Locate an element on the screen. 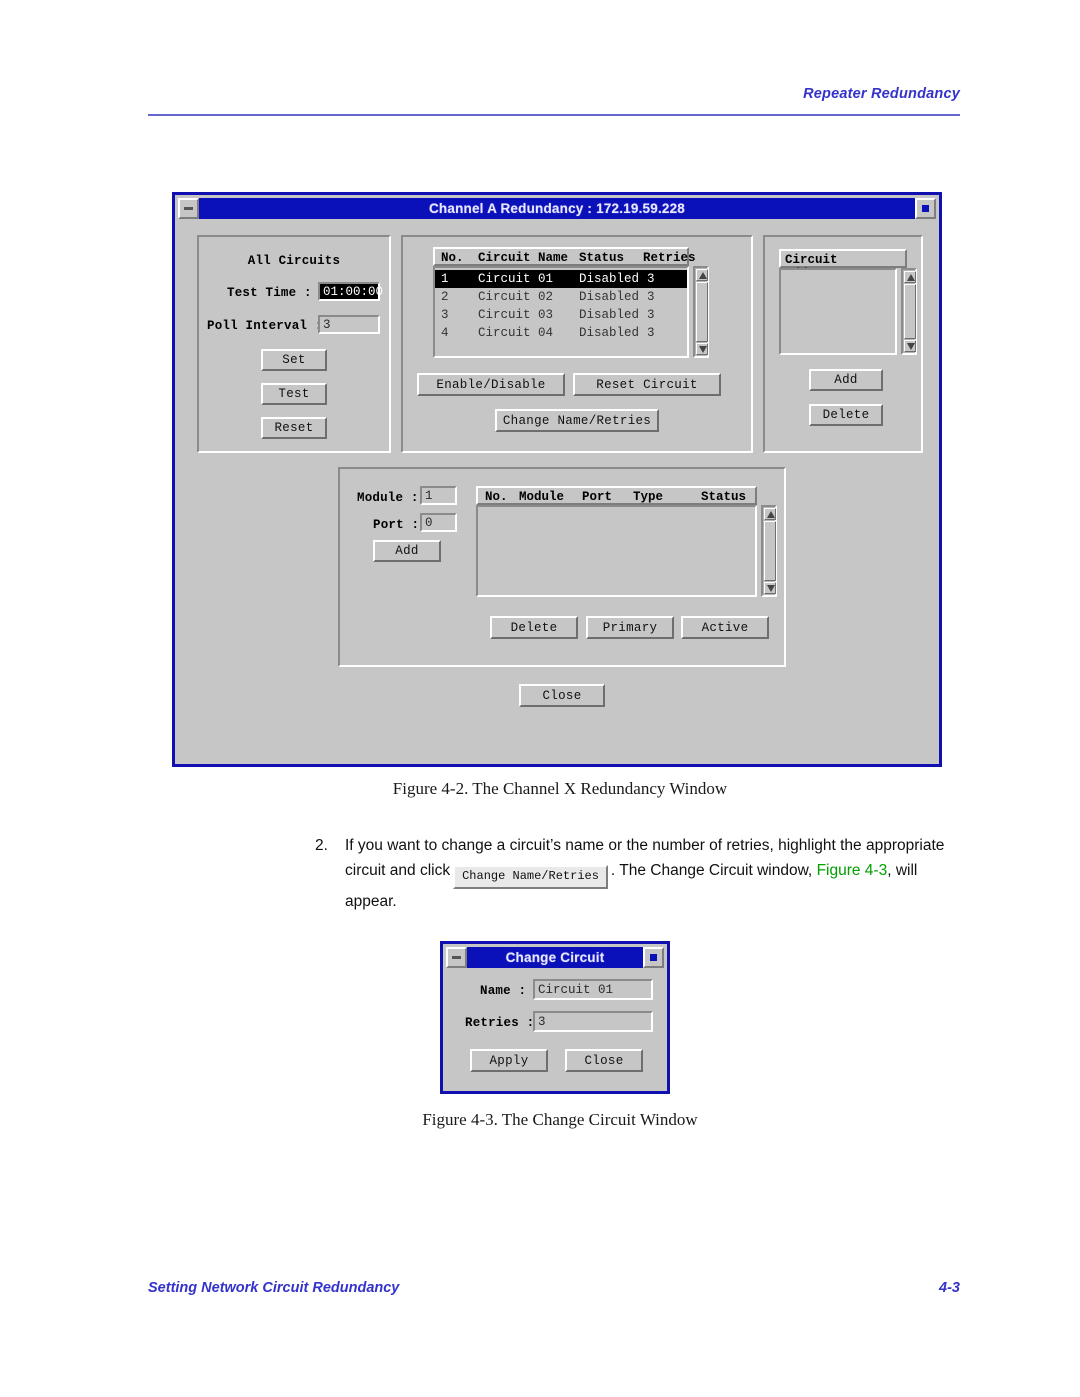  circuit-row: 2 Circuit 02 Disabled 3 is located at coordinates (561, 297).